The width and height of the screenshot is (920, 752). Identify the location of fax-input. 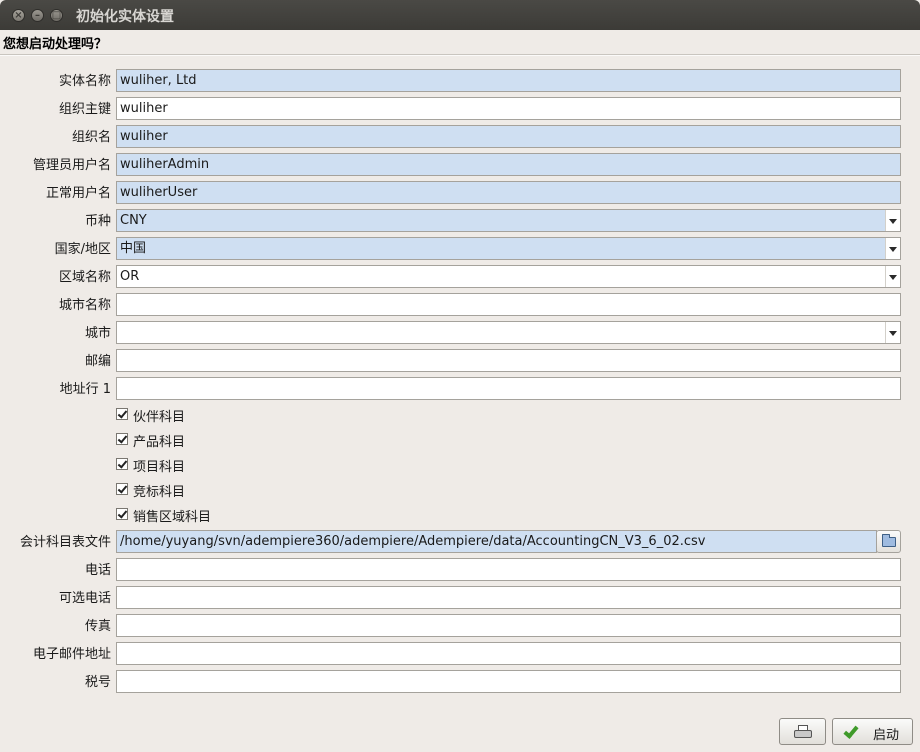
(508, 625).